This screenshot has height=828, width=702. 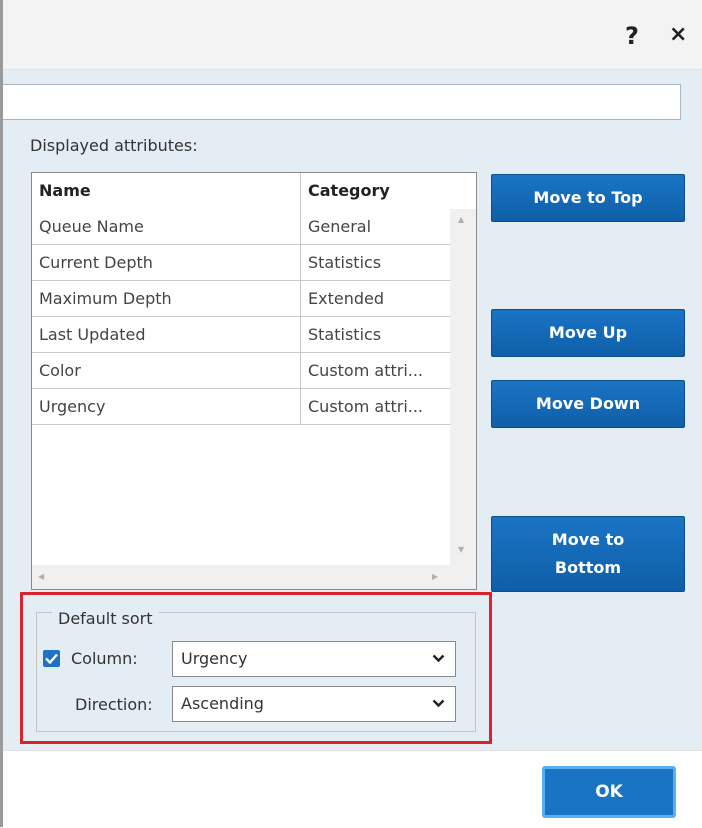 What do you see at coordinates (375, 191) in the screenshot?
I see `column-header-category: Category` at bounding box center [375, 191].